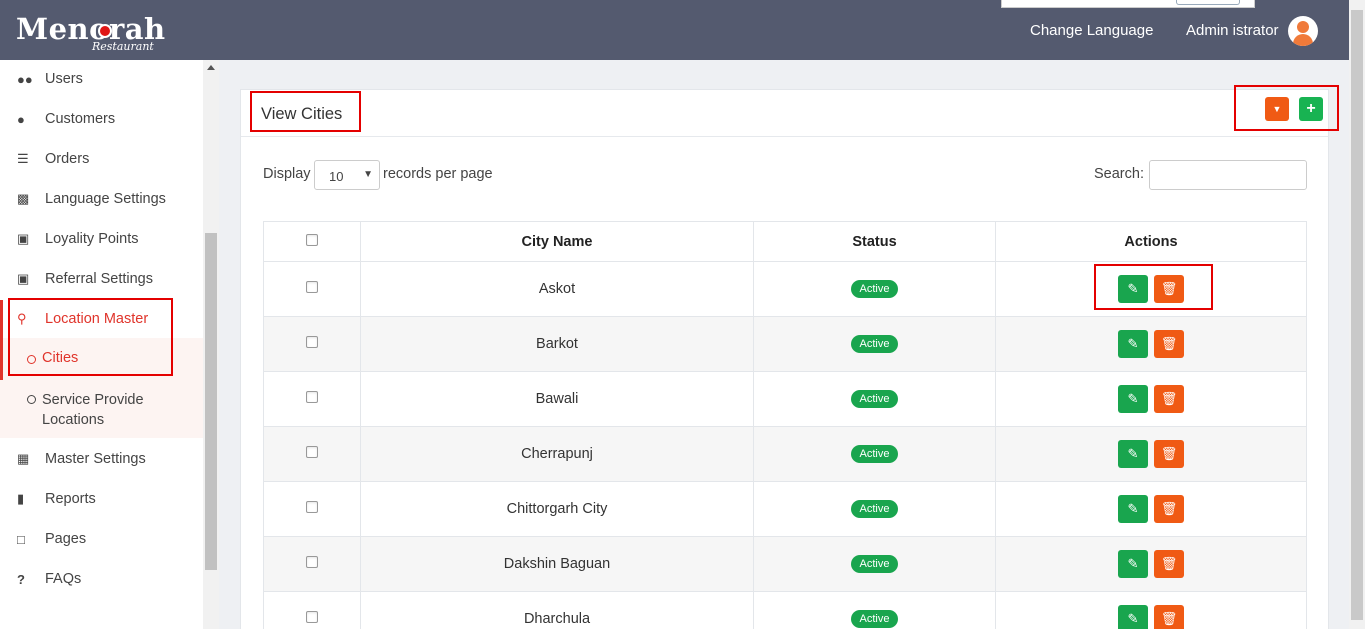  I want to click on table-row: Chittorgarh City Active ✎ 🗑, so click(785, 509).